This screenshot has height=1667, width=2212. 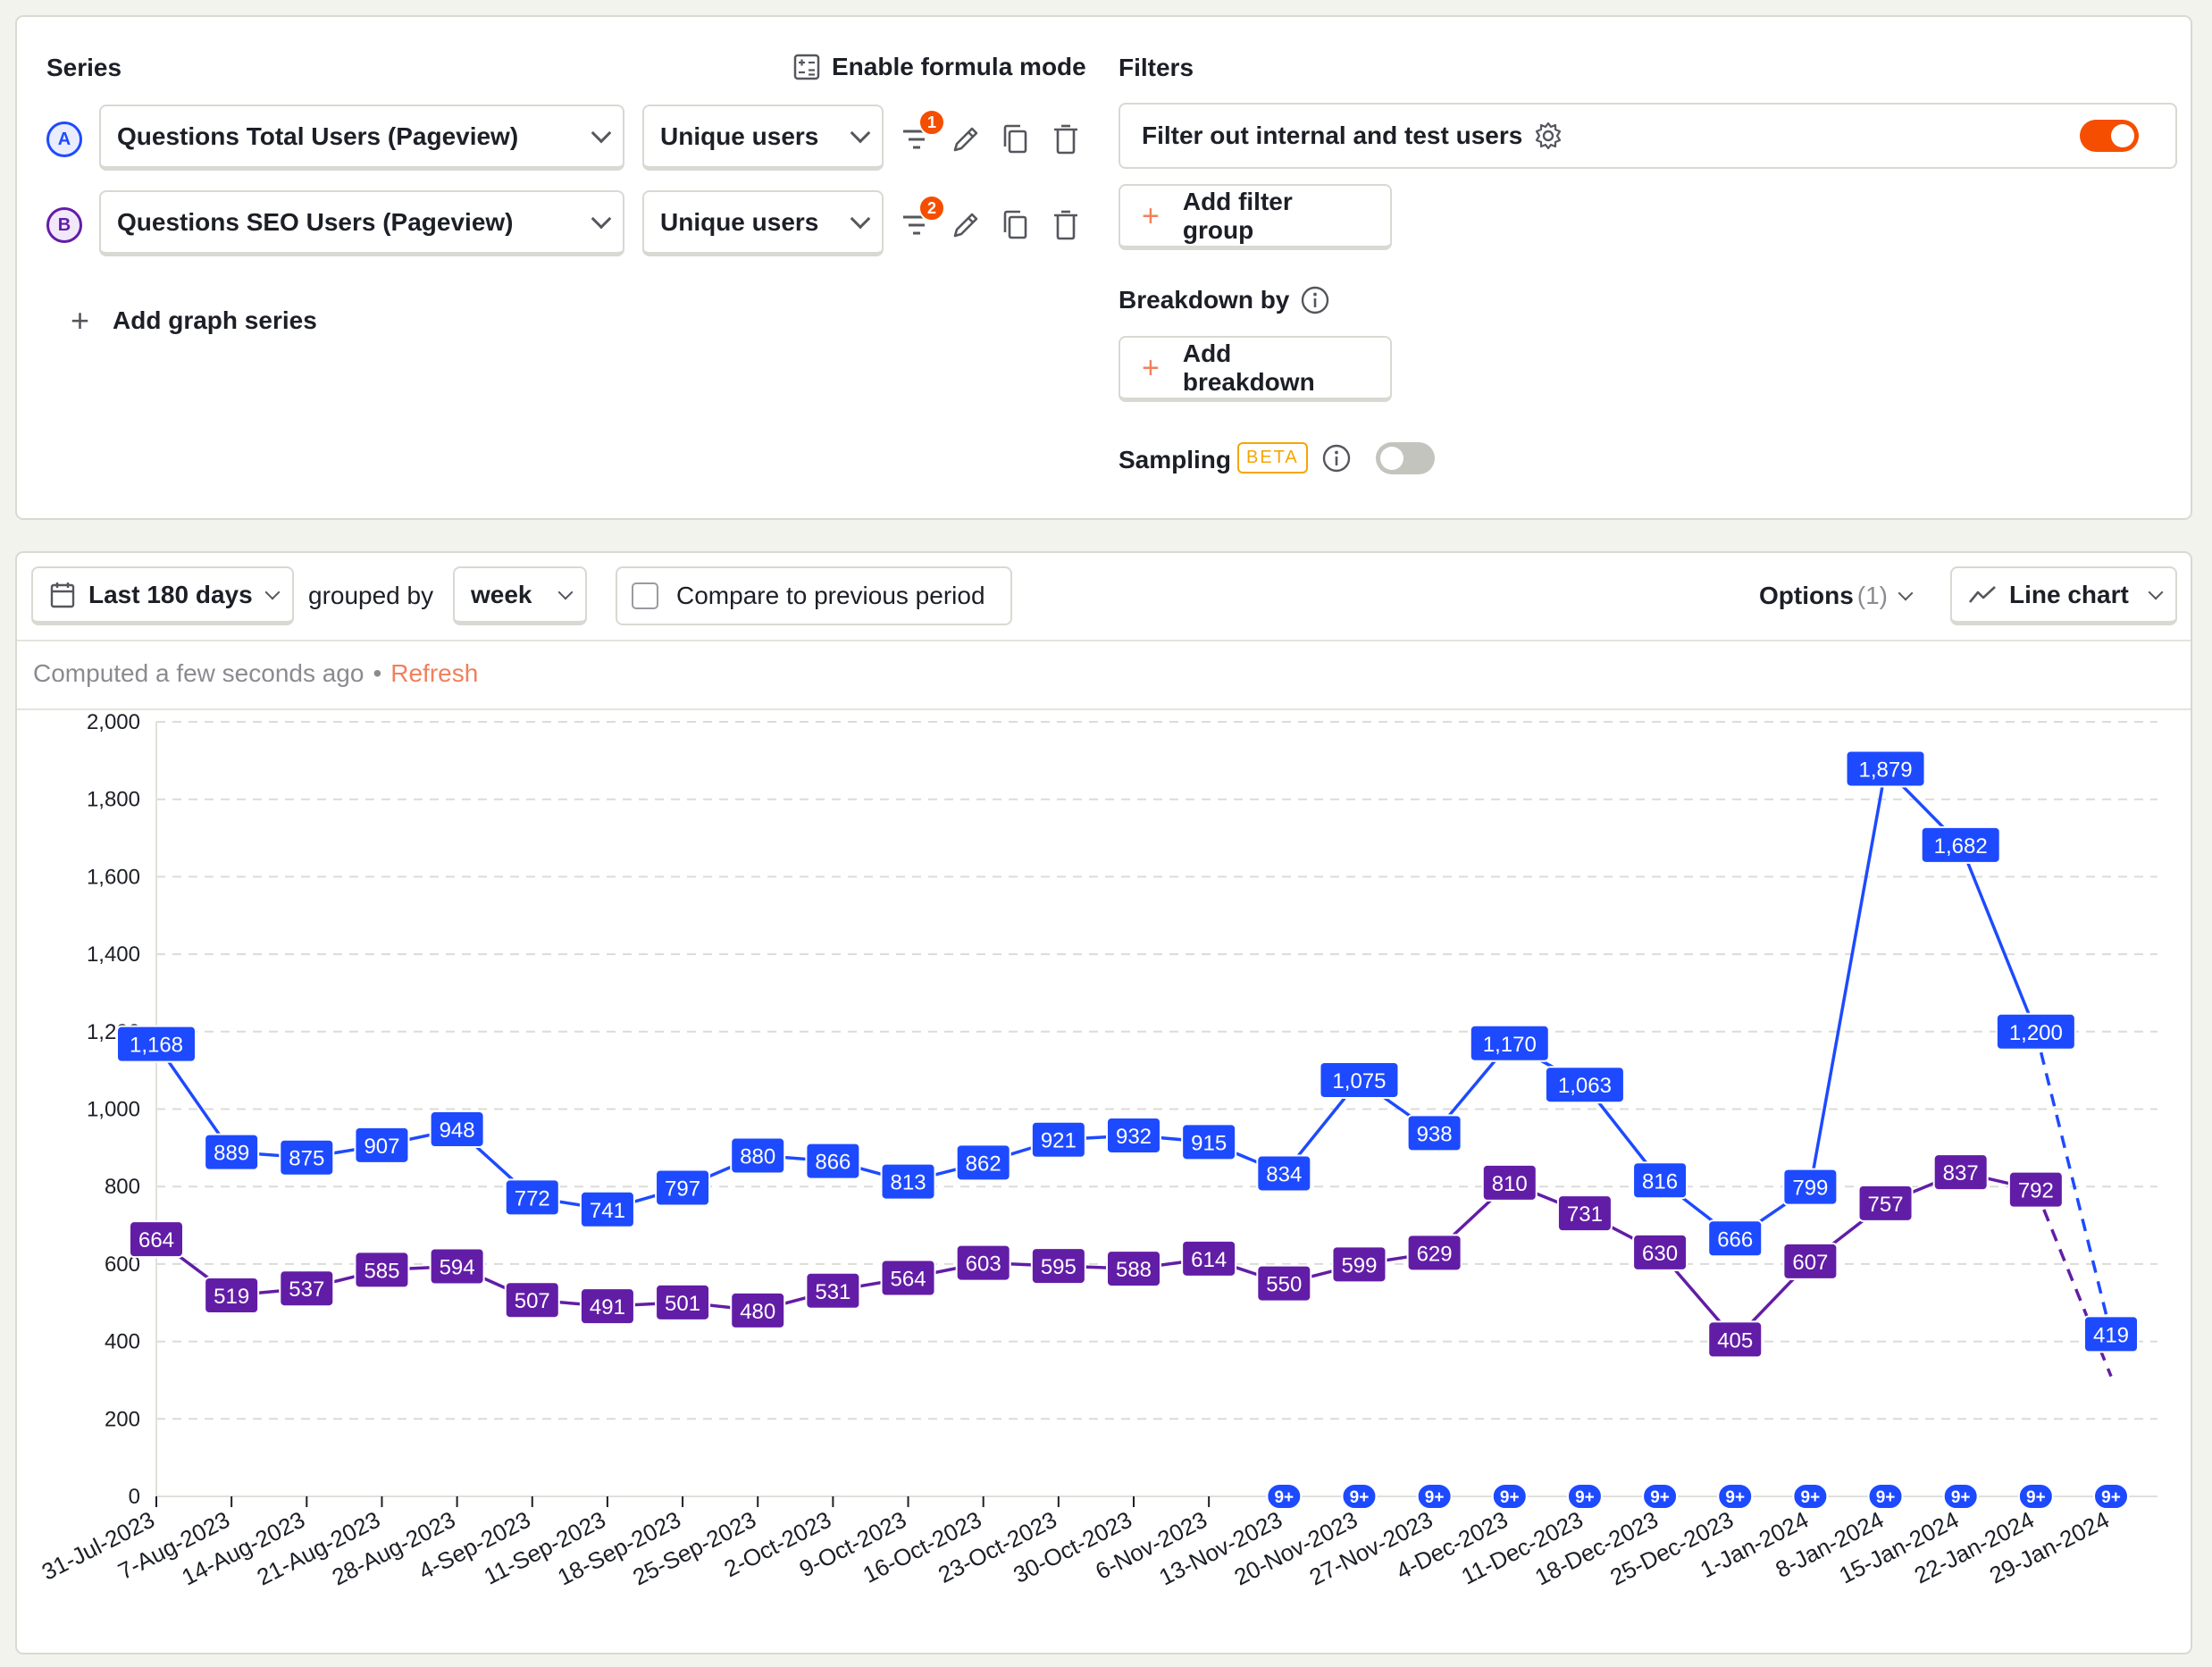 I want to click on data-label-text: 948, so click(x=458, y=1130).